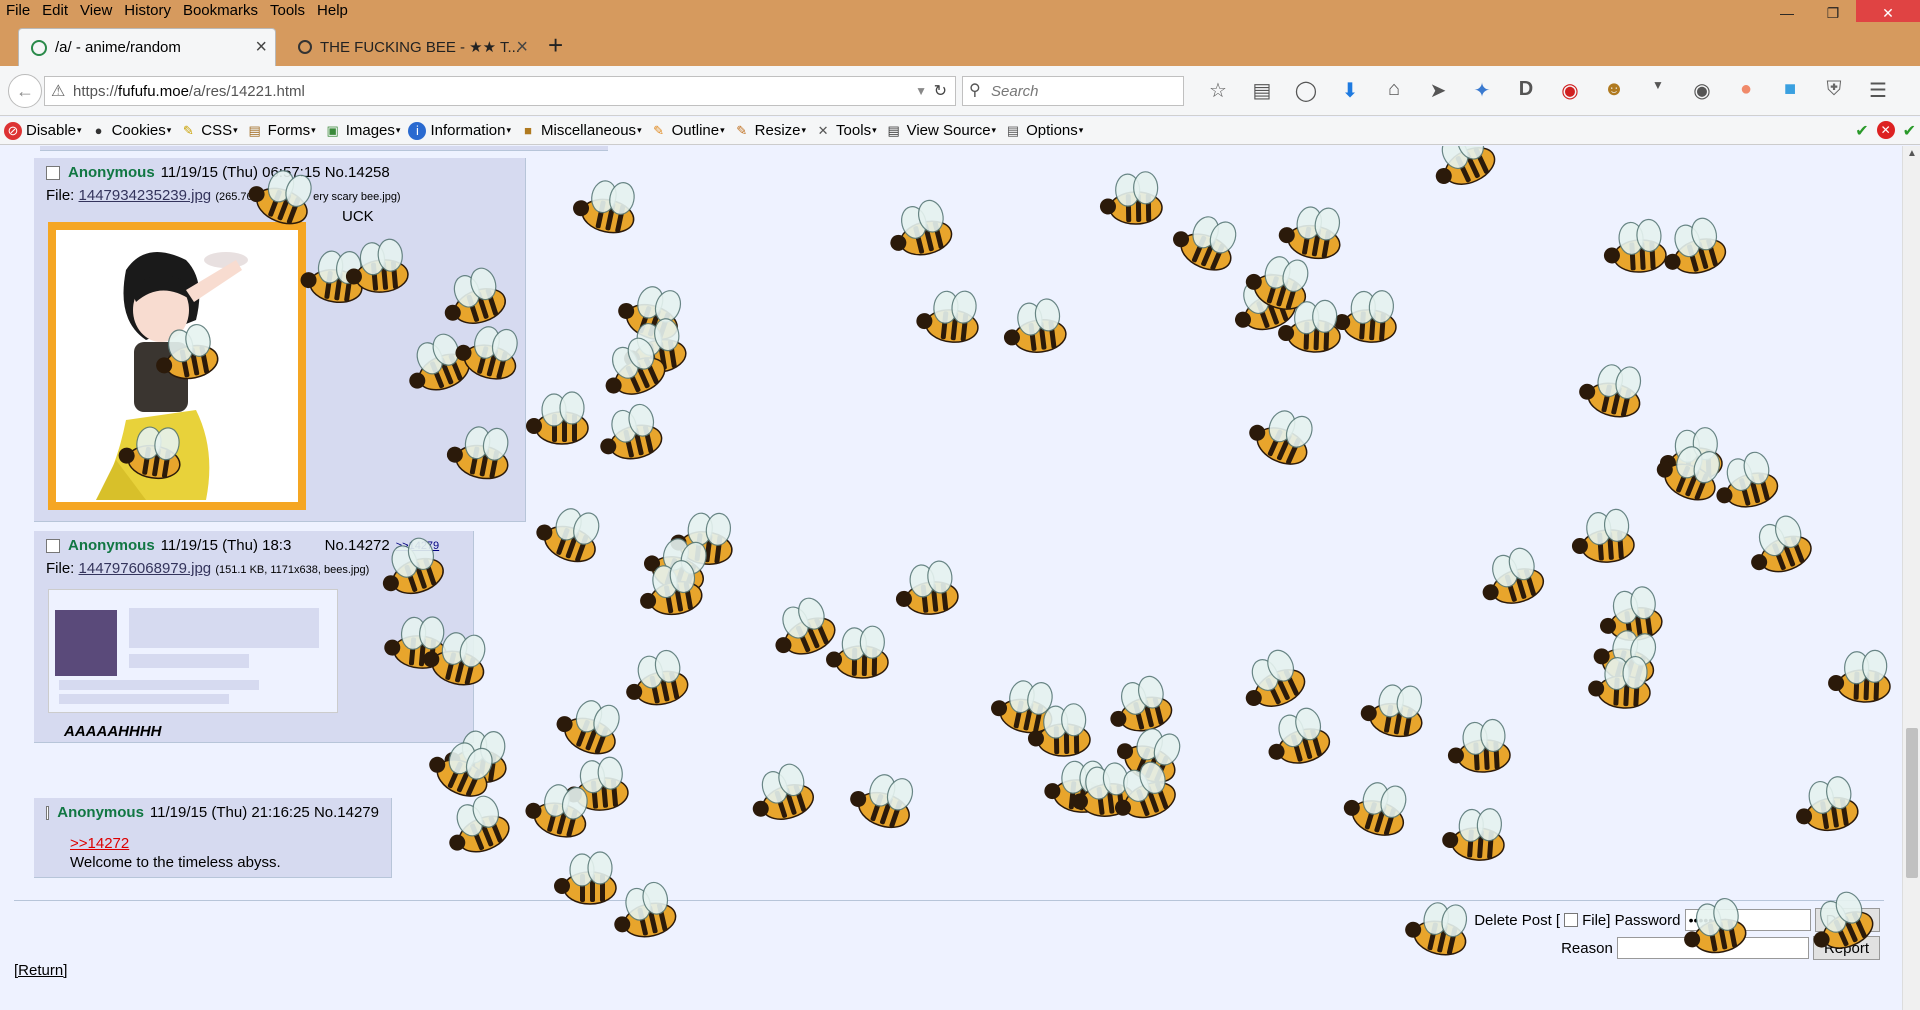 The image size is (1920, 1010). What do you see at coordinates (1912, 153) in the screenshot?
I see `scroll-up-icon: ▲` at bounding box center [1912, 153].